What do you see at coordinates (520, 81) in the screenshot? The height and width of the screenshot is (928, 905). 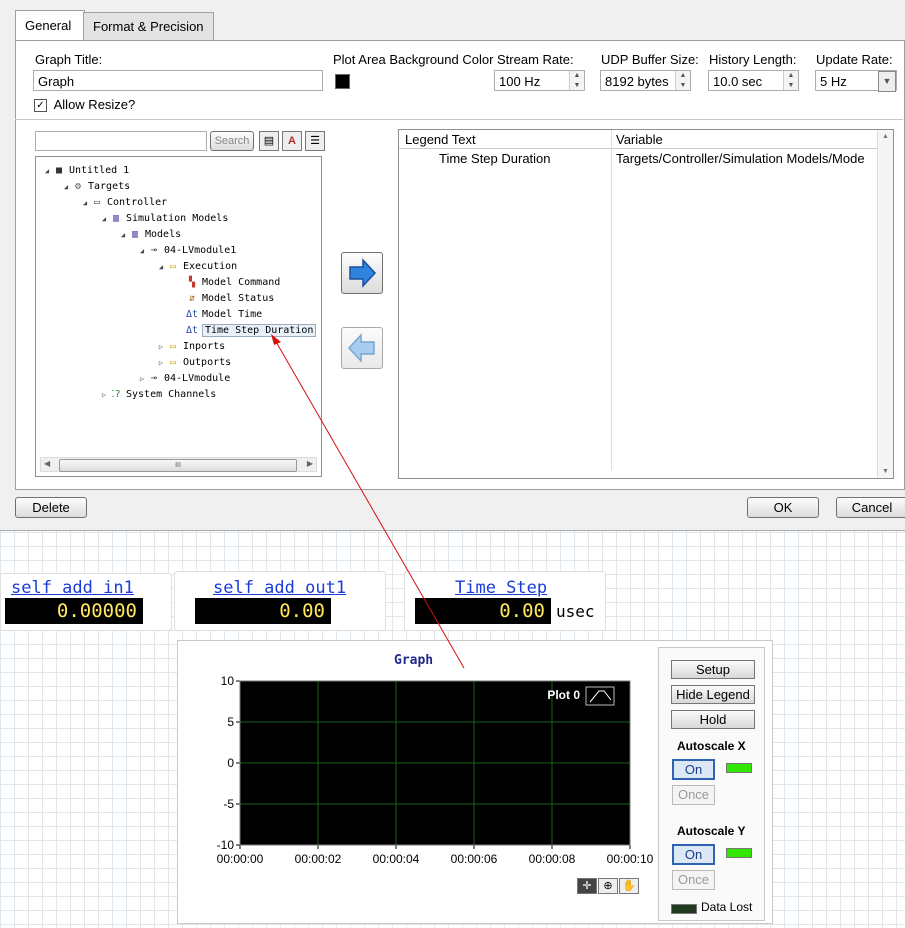 I see `stream-rate-value: 100 Hz` at bounding box center [520, 81].